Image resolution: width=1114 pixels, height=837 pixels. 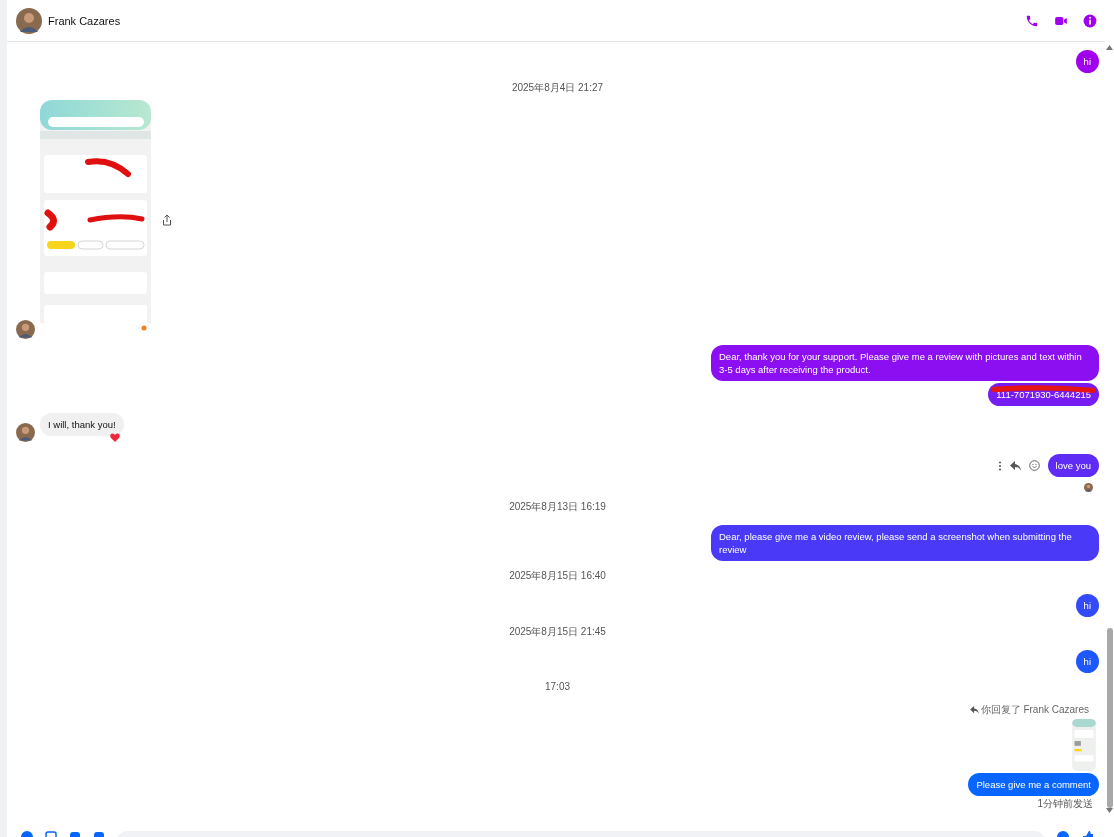 What do you see at coordinates (1090, 20) in the screenshot?
I see `info-icon` at bounding box center [1090, 20].